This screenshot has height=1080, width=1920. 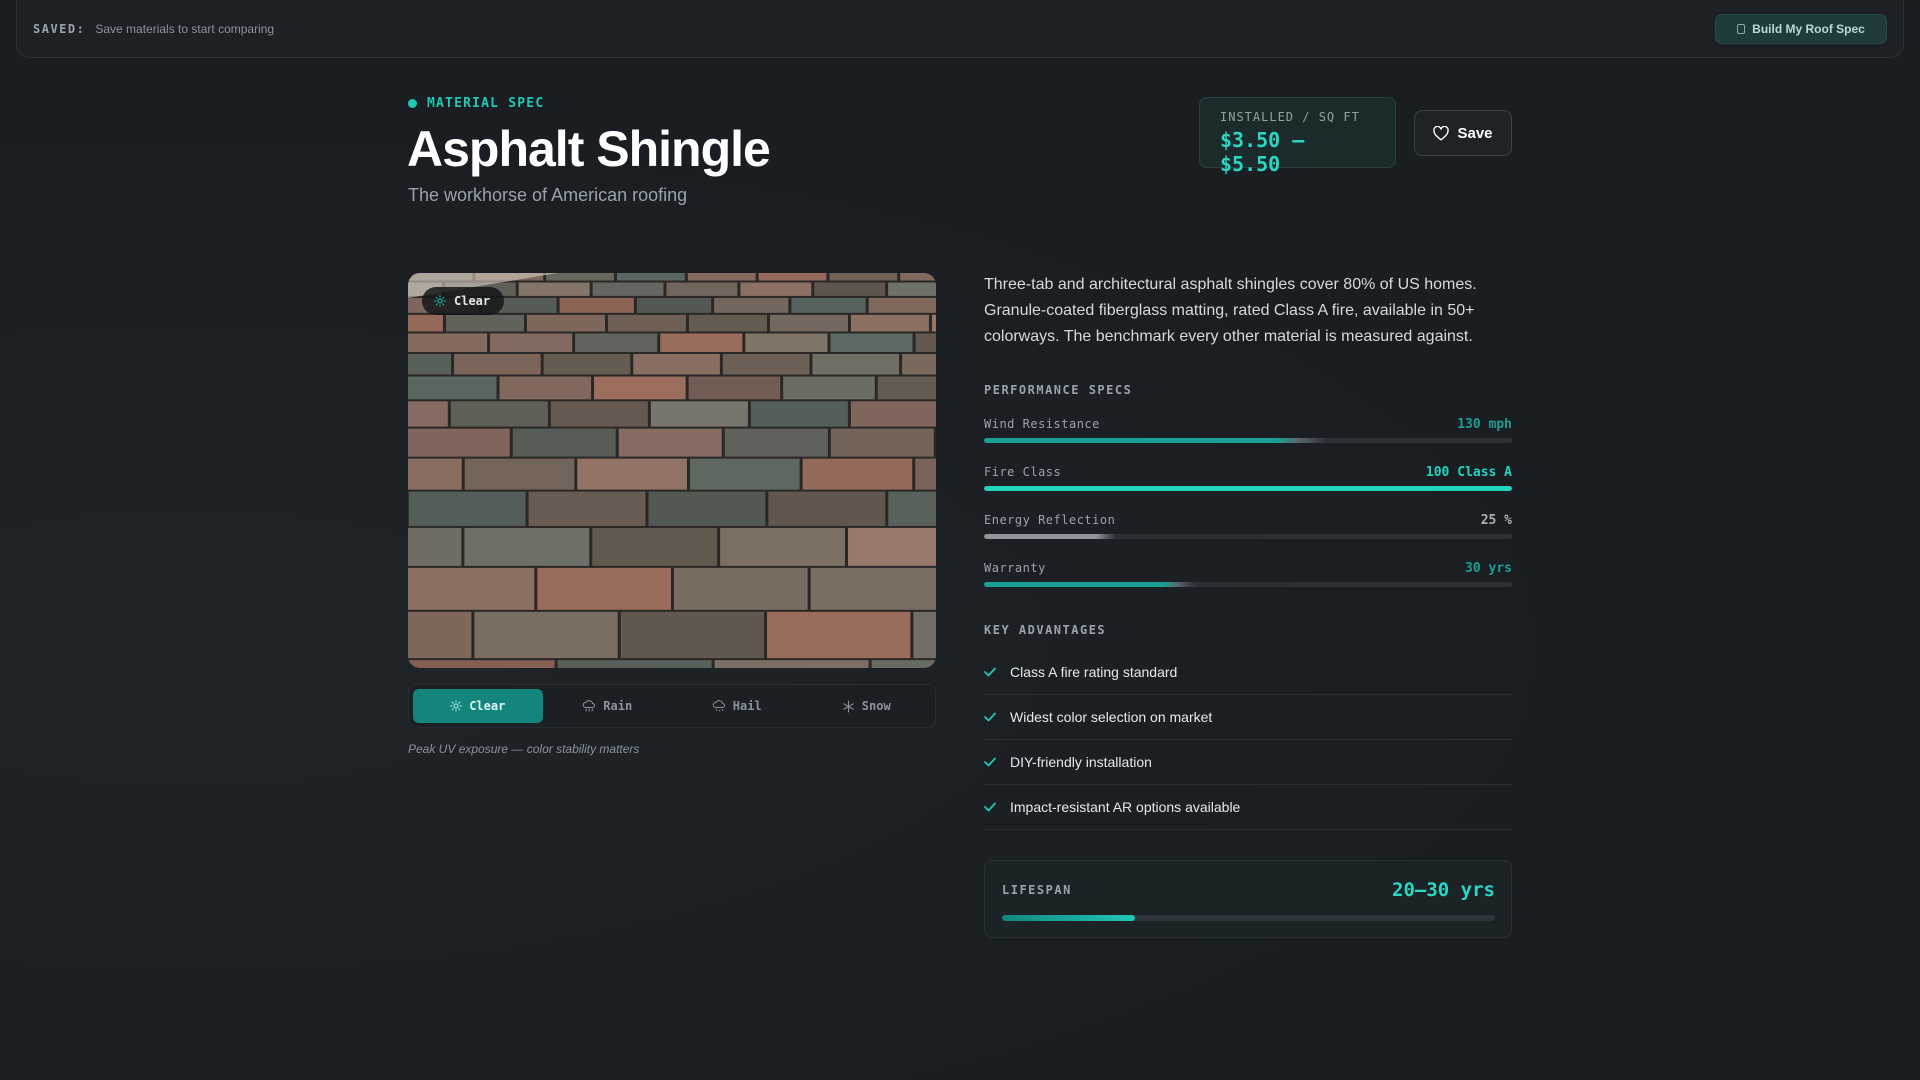 What do you see at coordinates (1475, 133) in the screenshot?
I see `save-button-label: Save` at bounding box center [1475, 133].